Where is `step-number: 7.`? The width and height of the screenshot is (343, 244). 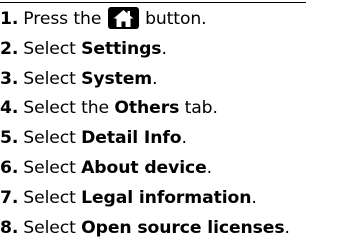 step-number: 7. is located at coordinates (9, 197).